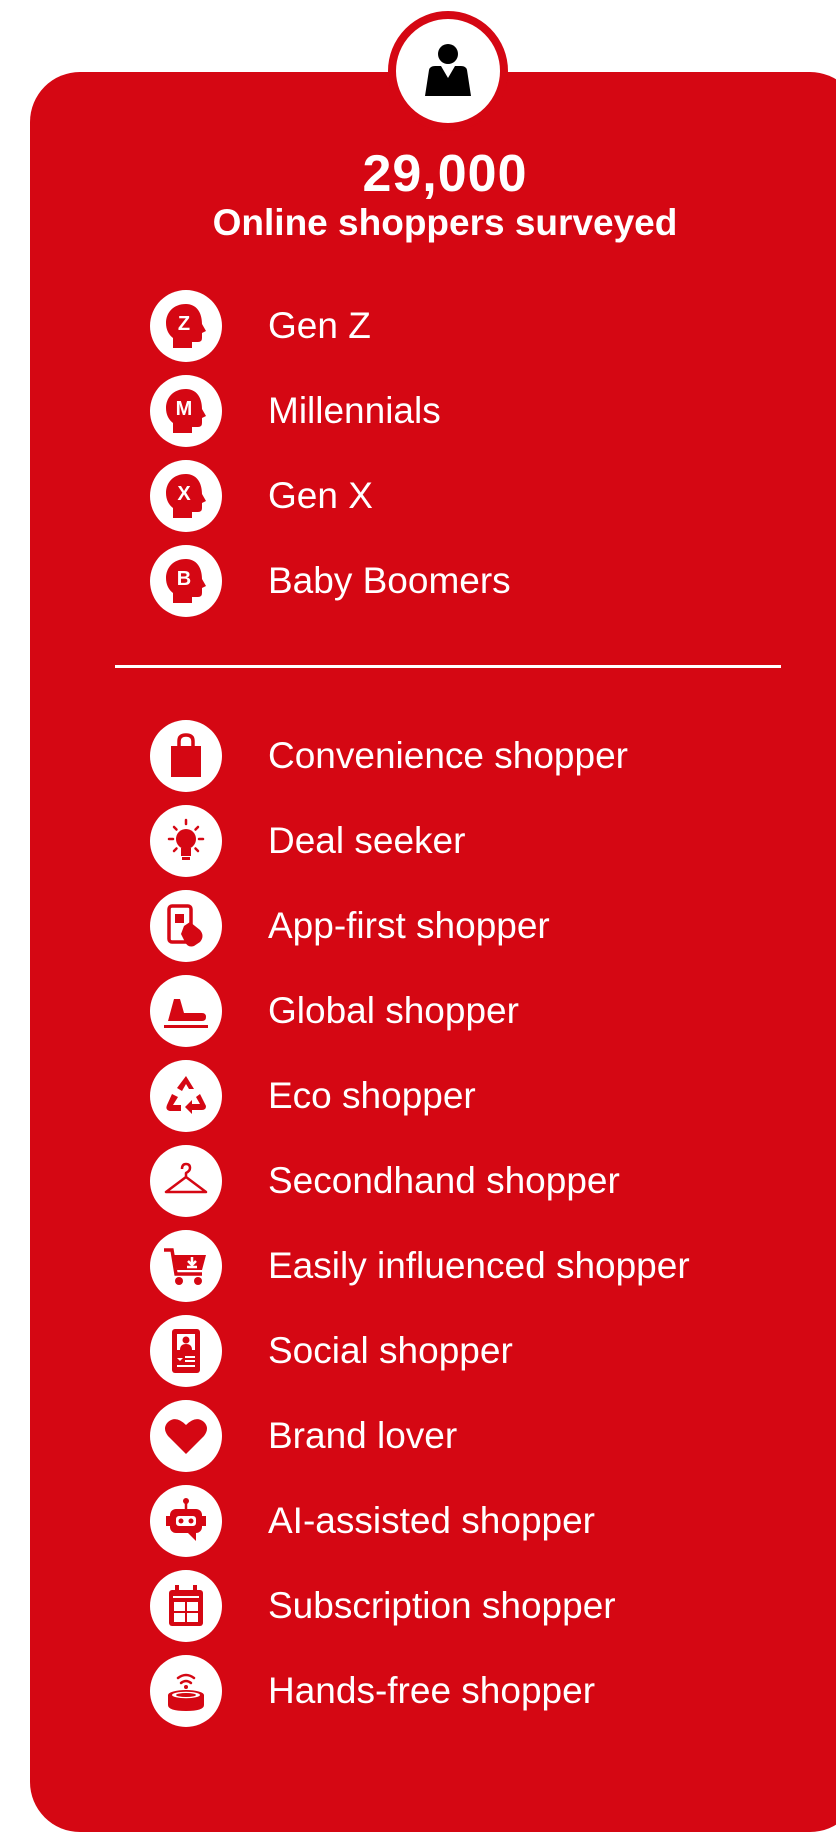 This screenshot has height=1832, width=836. Describe the element at coordinates (448, 755) in the screenshot. I see `shopper-label: Convenience shopper` at that location.